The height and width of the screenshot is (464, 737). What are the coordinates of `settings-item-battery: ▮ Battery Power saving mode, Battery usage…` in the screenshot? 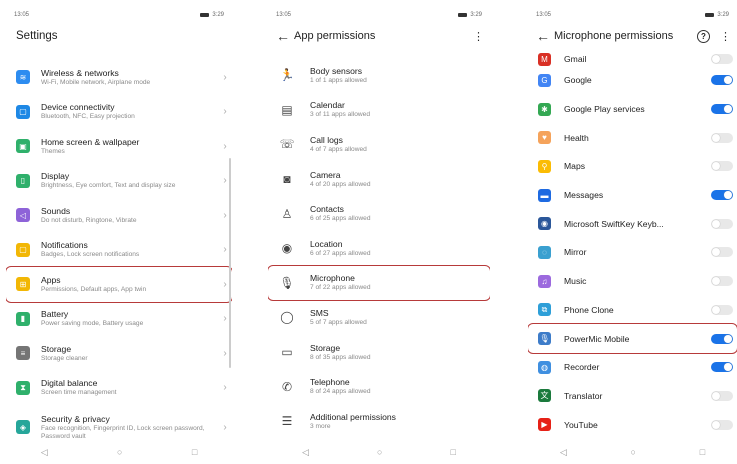 It's located at (119, 319).